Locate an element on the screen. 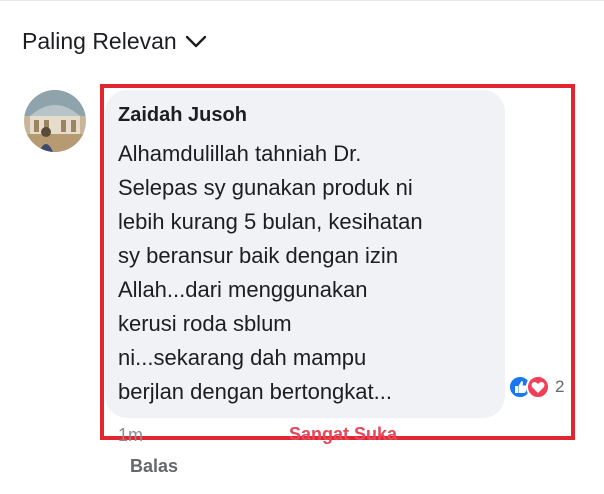 The height and width of the screenshot is (494, 604). reaction-summary: 2 is located at coordinates (536, 387).